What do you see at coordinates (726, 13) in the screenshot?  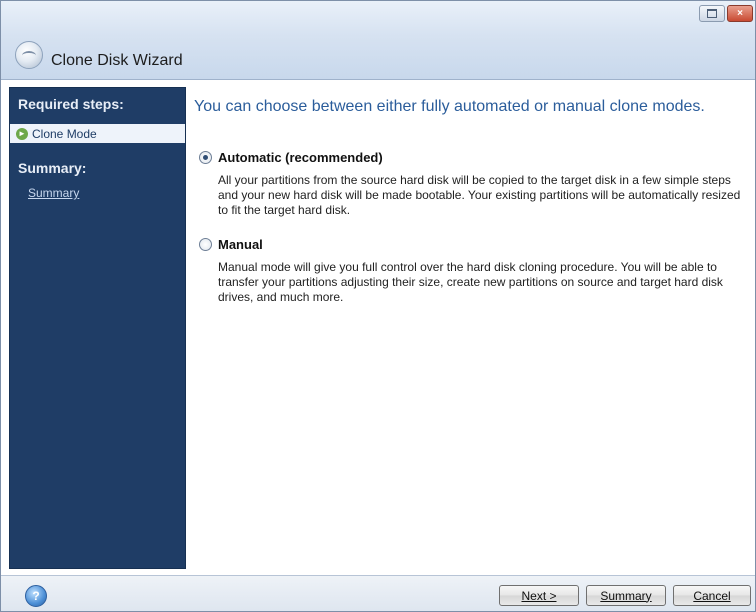 I see `window-controls: ×` at bounding box center [726, 13].